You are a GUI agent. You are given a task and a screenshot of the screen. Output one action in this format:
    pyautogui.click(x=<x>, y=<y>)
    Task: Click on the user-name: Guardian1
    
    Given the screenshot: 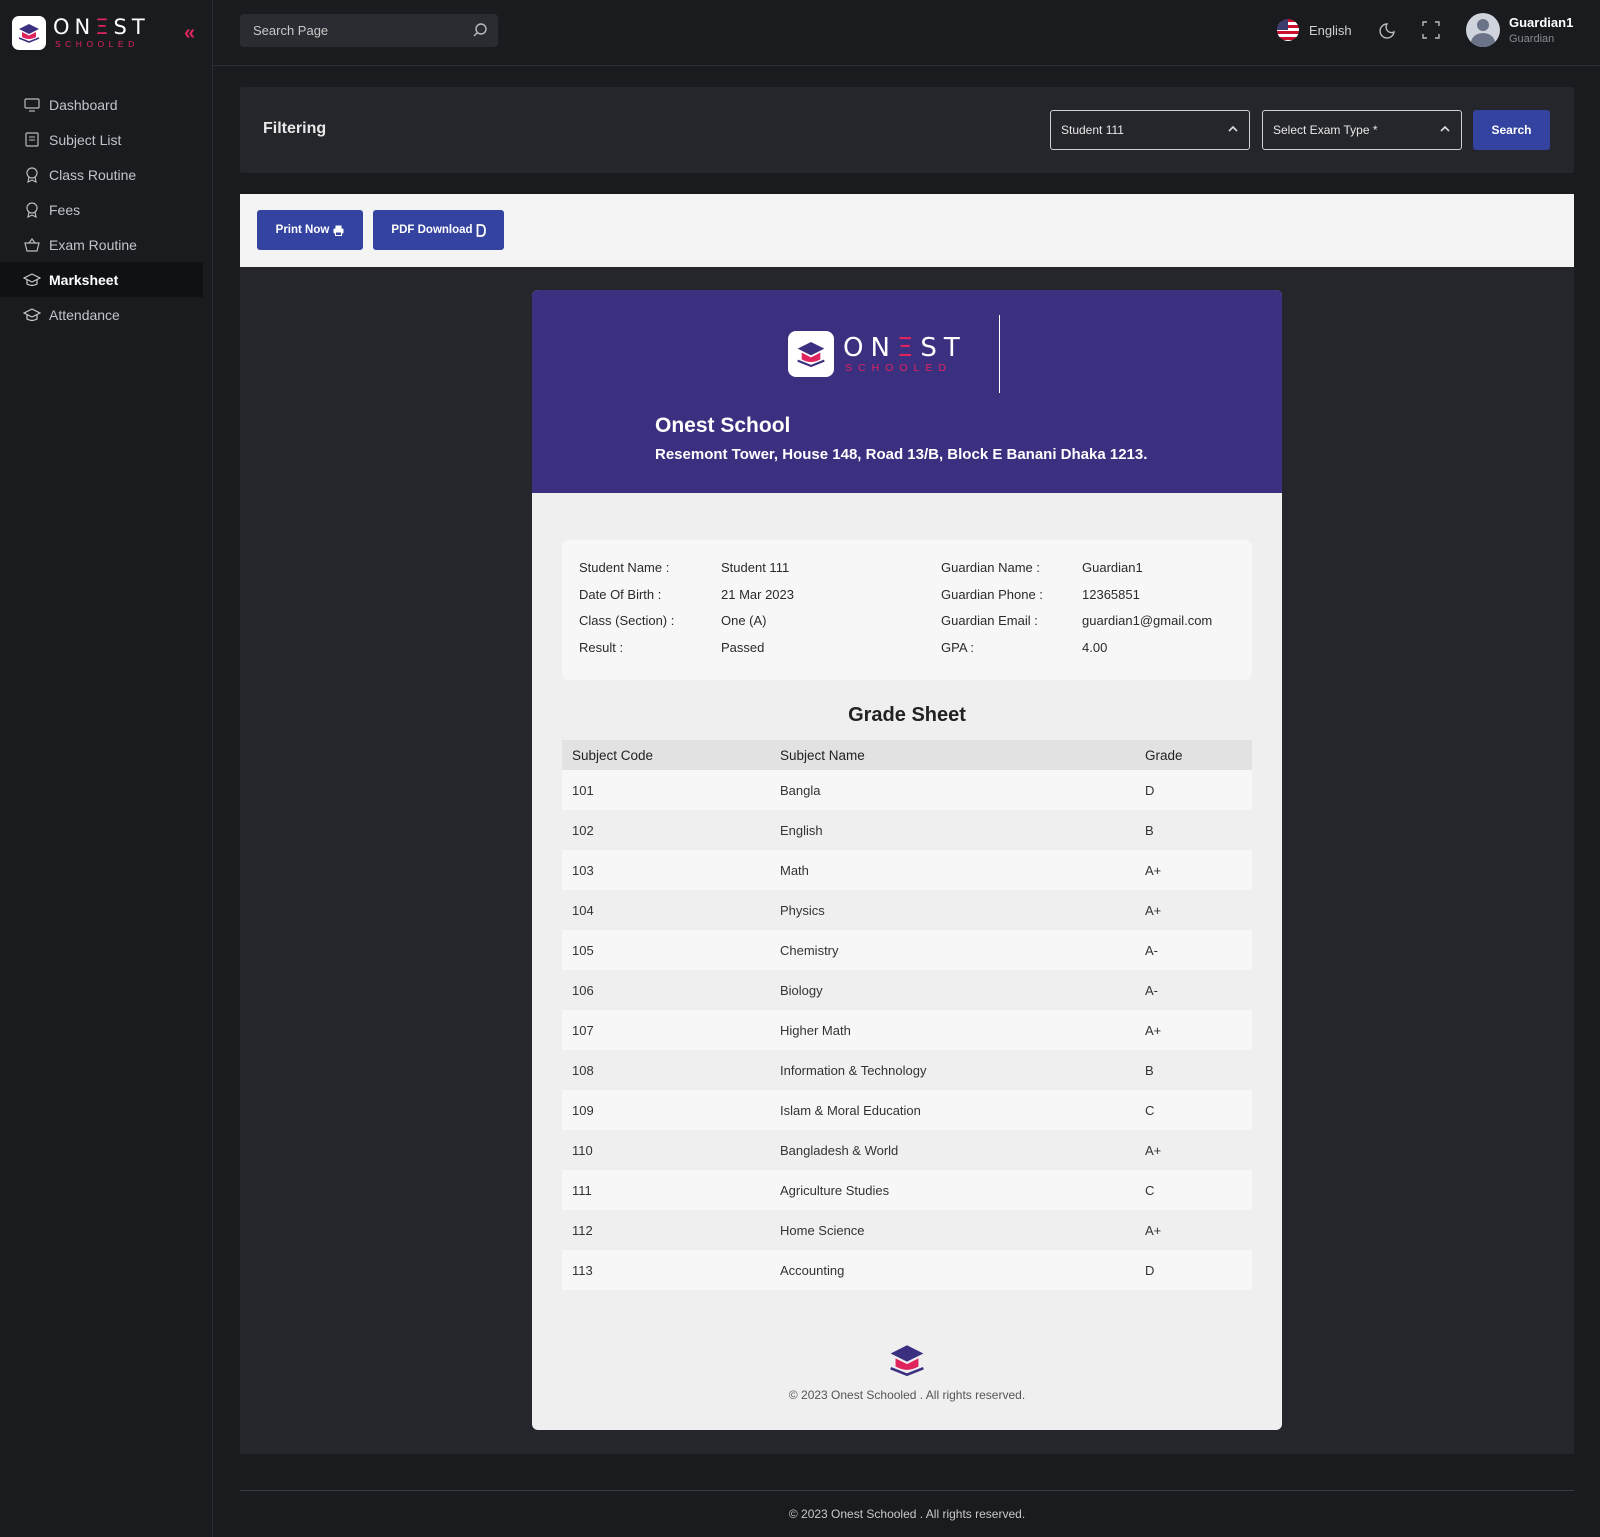 What is the action you would take?
    pyautogui.click(x=1541, y=22)
    